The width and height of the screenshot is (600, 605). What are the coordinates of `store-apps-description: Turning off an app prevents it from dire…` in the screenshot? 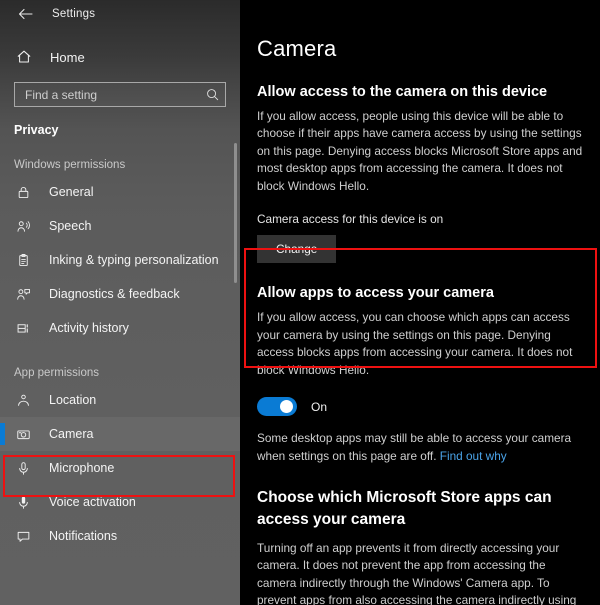 It's located at (417, 572).